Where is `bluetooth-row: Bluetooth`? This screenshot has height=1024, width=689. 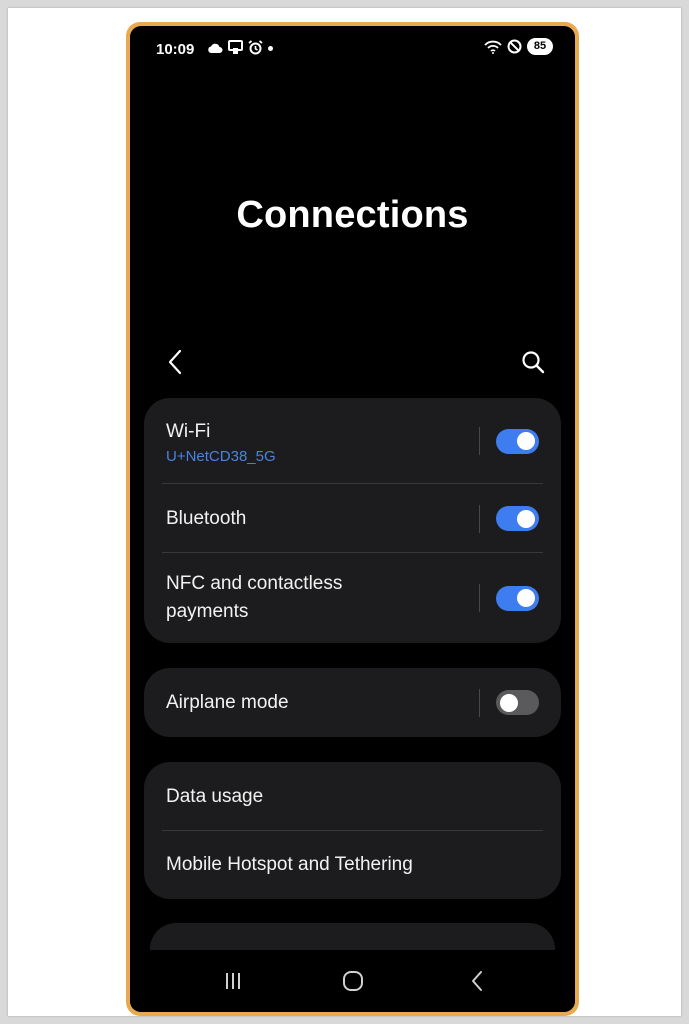 bluetooth-row: Bluetooth is located at coordinates (352, 518).